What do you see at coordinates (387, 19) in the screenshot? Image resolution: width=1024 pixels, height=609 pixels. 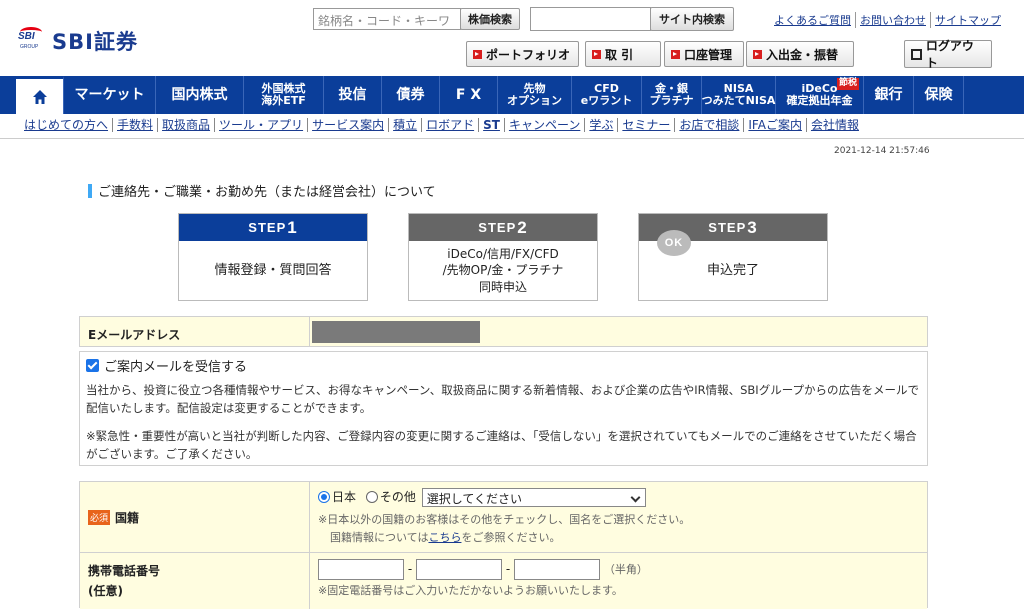 I see `stock-search-input: 銘柄名・コード・キーワ` at bounding box center [387, 19].